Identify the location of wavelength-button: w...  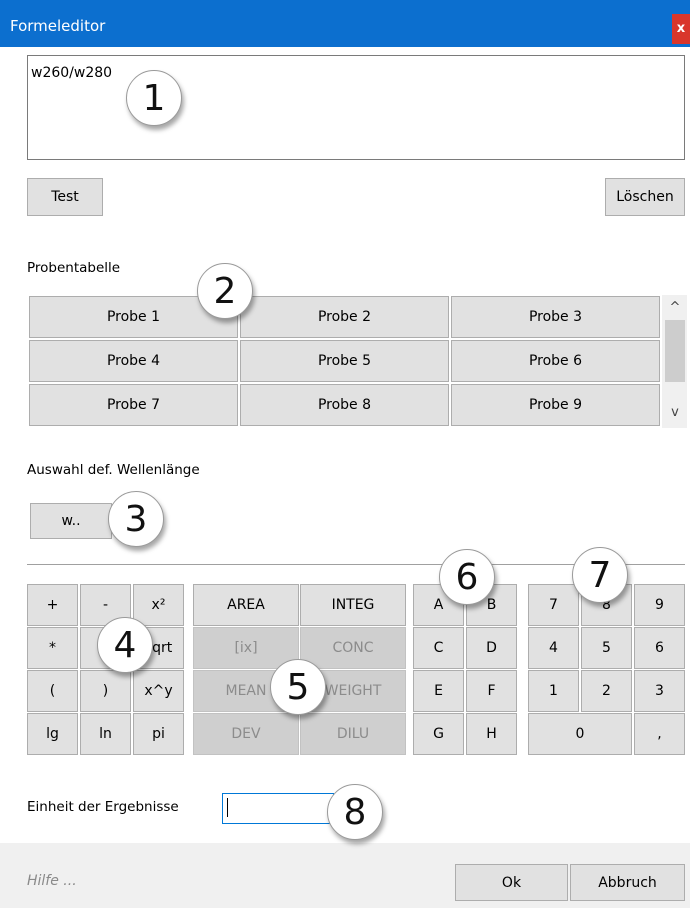
(71, 521).